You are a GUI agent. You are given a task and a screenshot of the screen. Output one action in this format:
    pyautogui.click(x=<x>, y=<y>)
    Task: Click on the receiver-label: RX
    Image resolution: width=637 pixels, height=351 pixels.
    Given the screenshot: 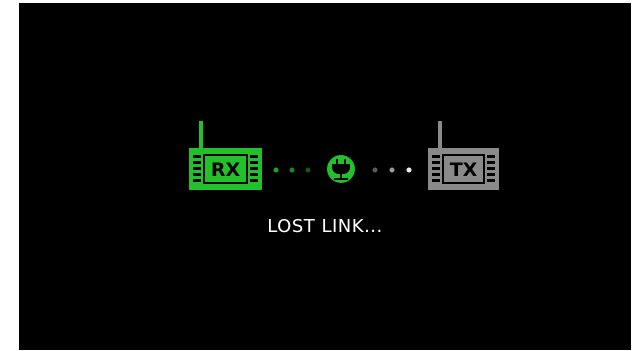 What is the action you would take?
    pyautogui.click(x=226, y=170)
    